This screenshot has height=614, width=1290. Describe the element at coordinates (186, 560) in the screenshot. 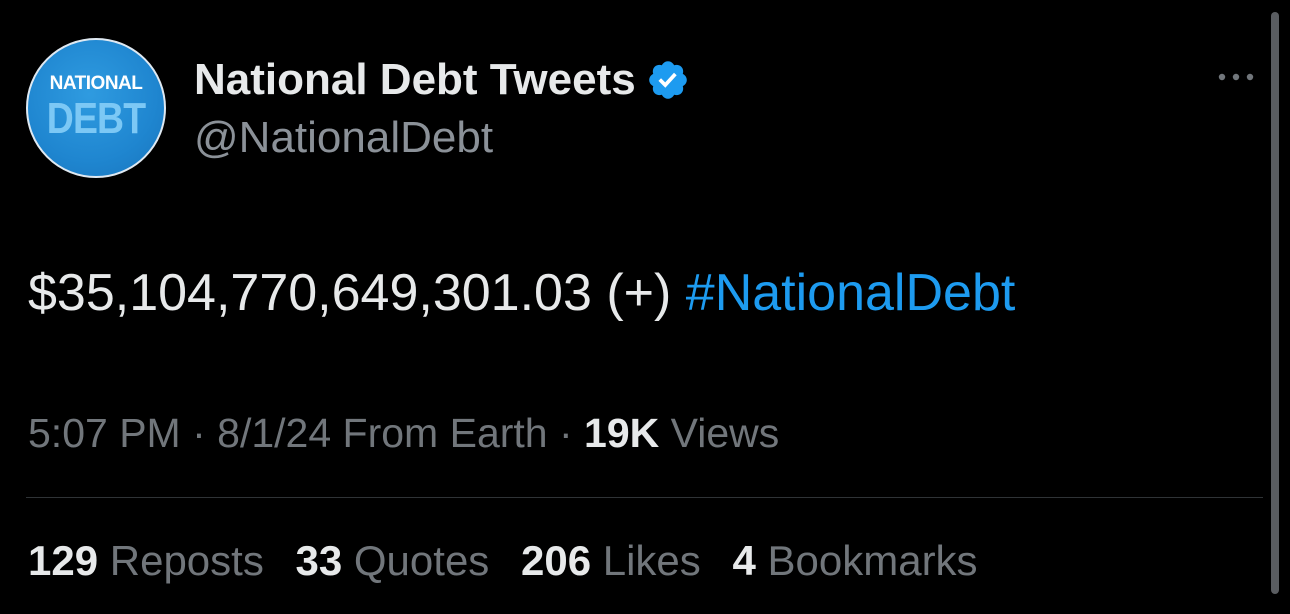

I see `reposts-label: Reposts` at that location.